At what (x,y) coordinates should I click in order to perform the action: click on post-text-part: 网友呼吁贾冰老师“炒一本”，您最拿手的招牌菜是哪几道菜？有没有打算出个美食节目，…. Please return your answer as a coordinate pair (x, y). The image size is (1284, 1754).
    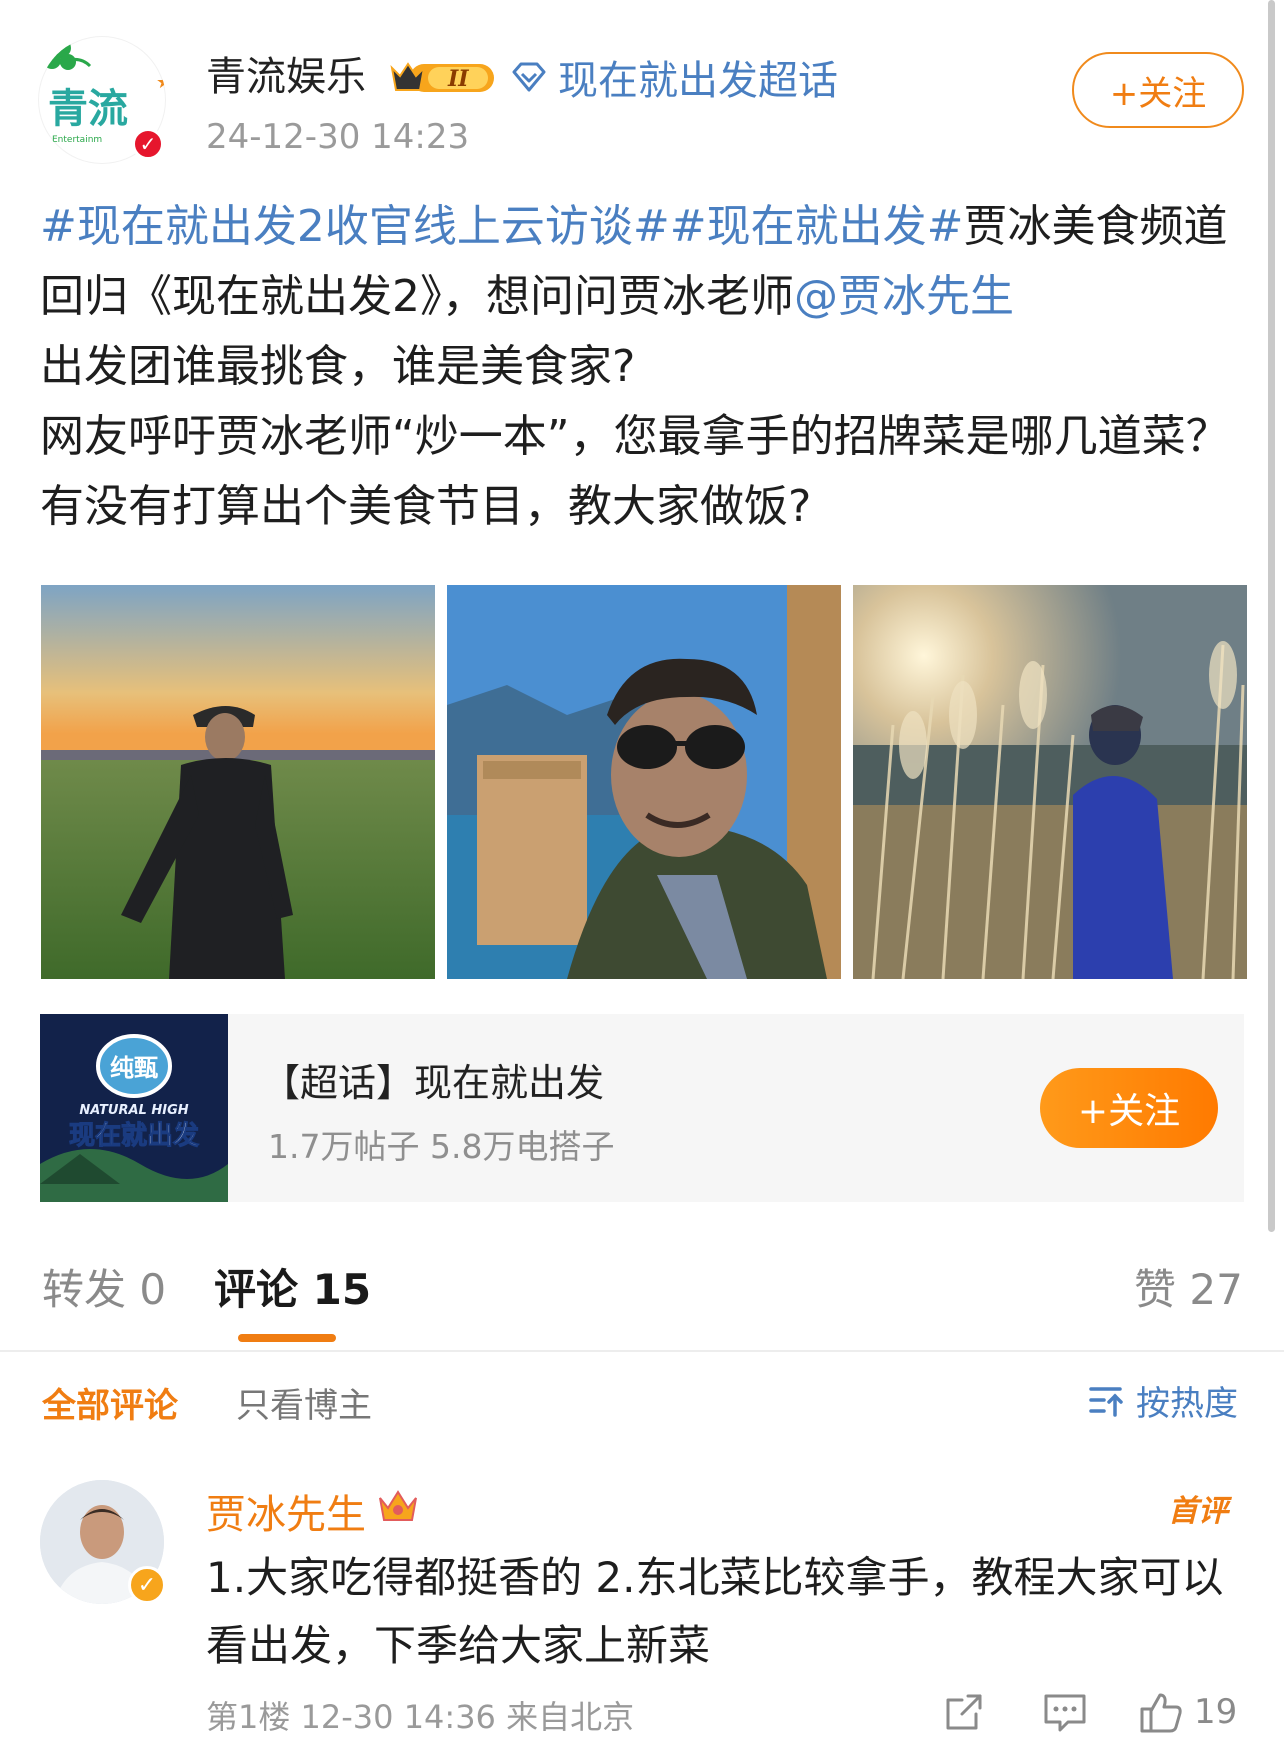
    Looking at the image, I should click on (635, 471).